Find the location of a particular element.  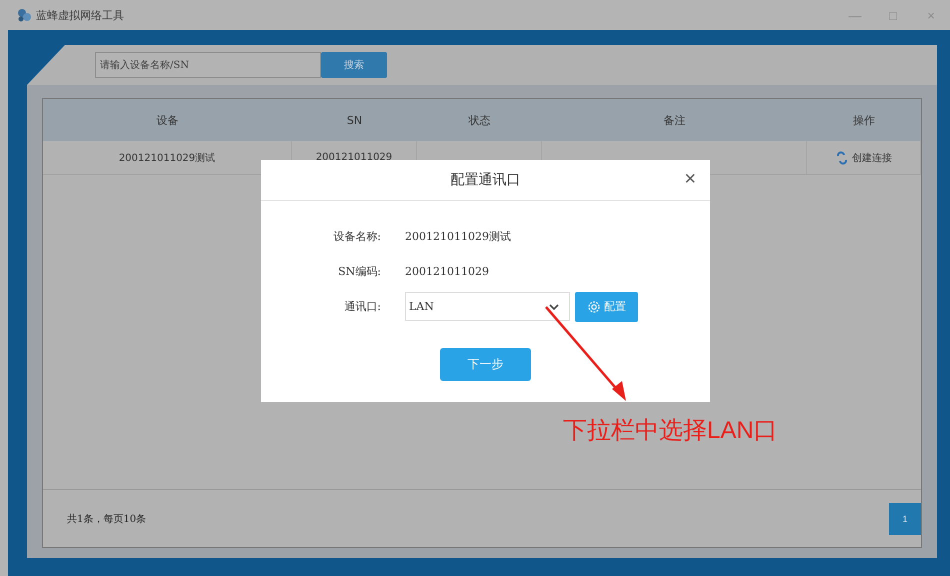

create-connection-link: 创建连接 is located at coordinates (863, 157).